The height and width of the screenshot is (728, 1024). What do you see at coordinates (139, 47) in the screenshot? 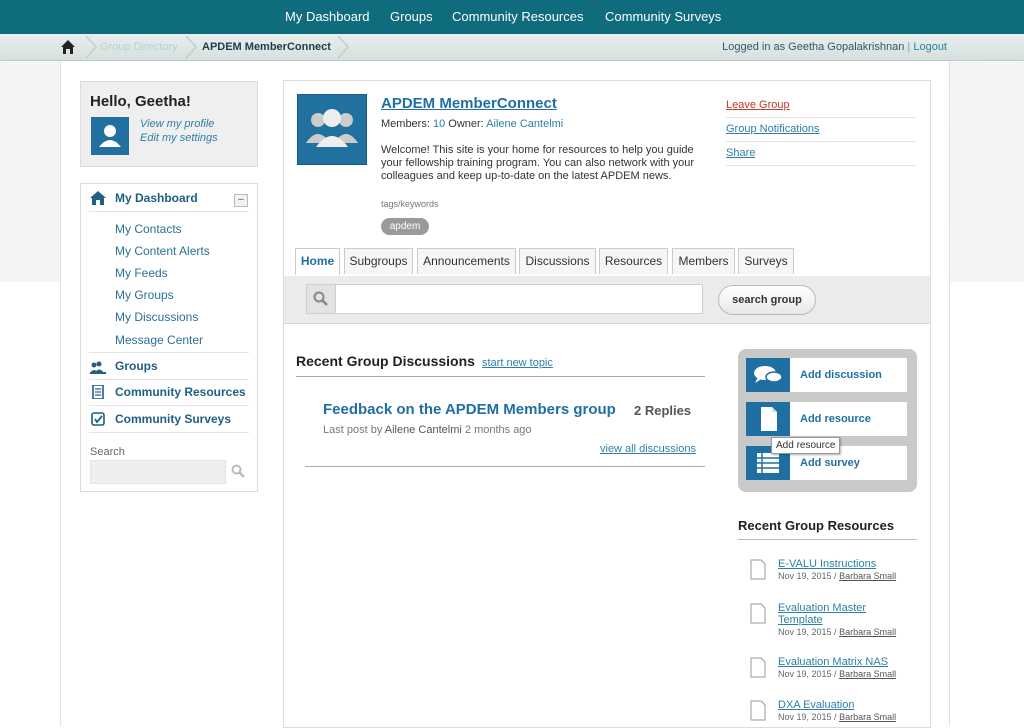
I see `breadcrumb-group-directory: Group Directory` at bounding box center [139, 47].